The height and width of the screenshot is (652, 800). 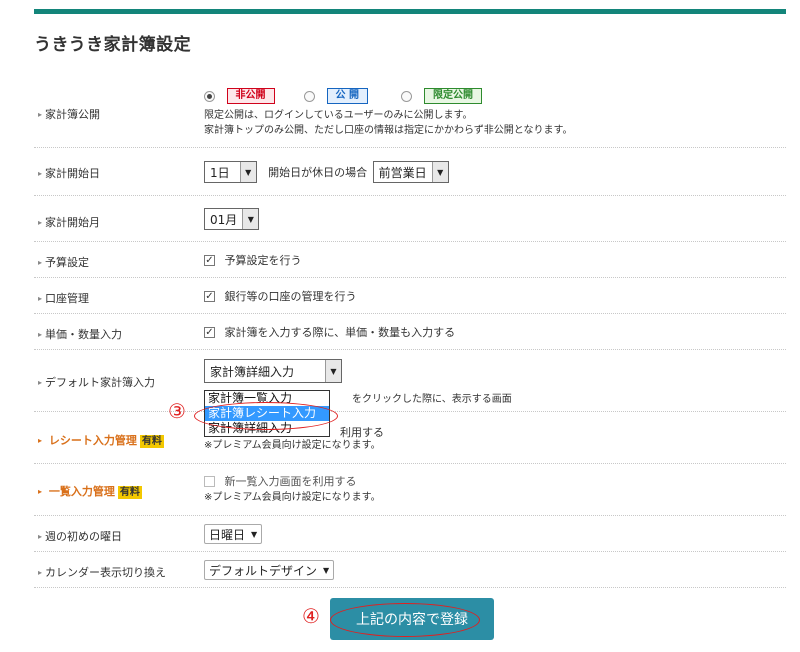 I want to click on public-label: 家計簿公開, so click(x=69, y=114).